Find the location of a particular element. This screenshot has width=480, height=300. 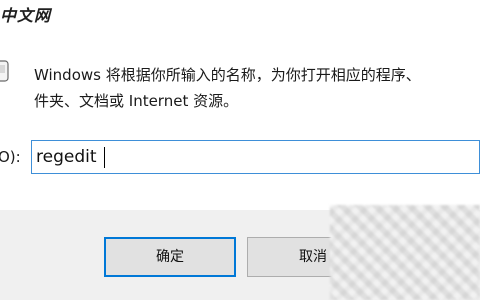

title-bar: 中文网 is located at coordinates (240, 15).